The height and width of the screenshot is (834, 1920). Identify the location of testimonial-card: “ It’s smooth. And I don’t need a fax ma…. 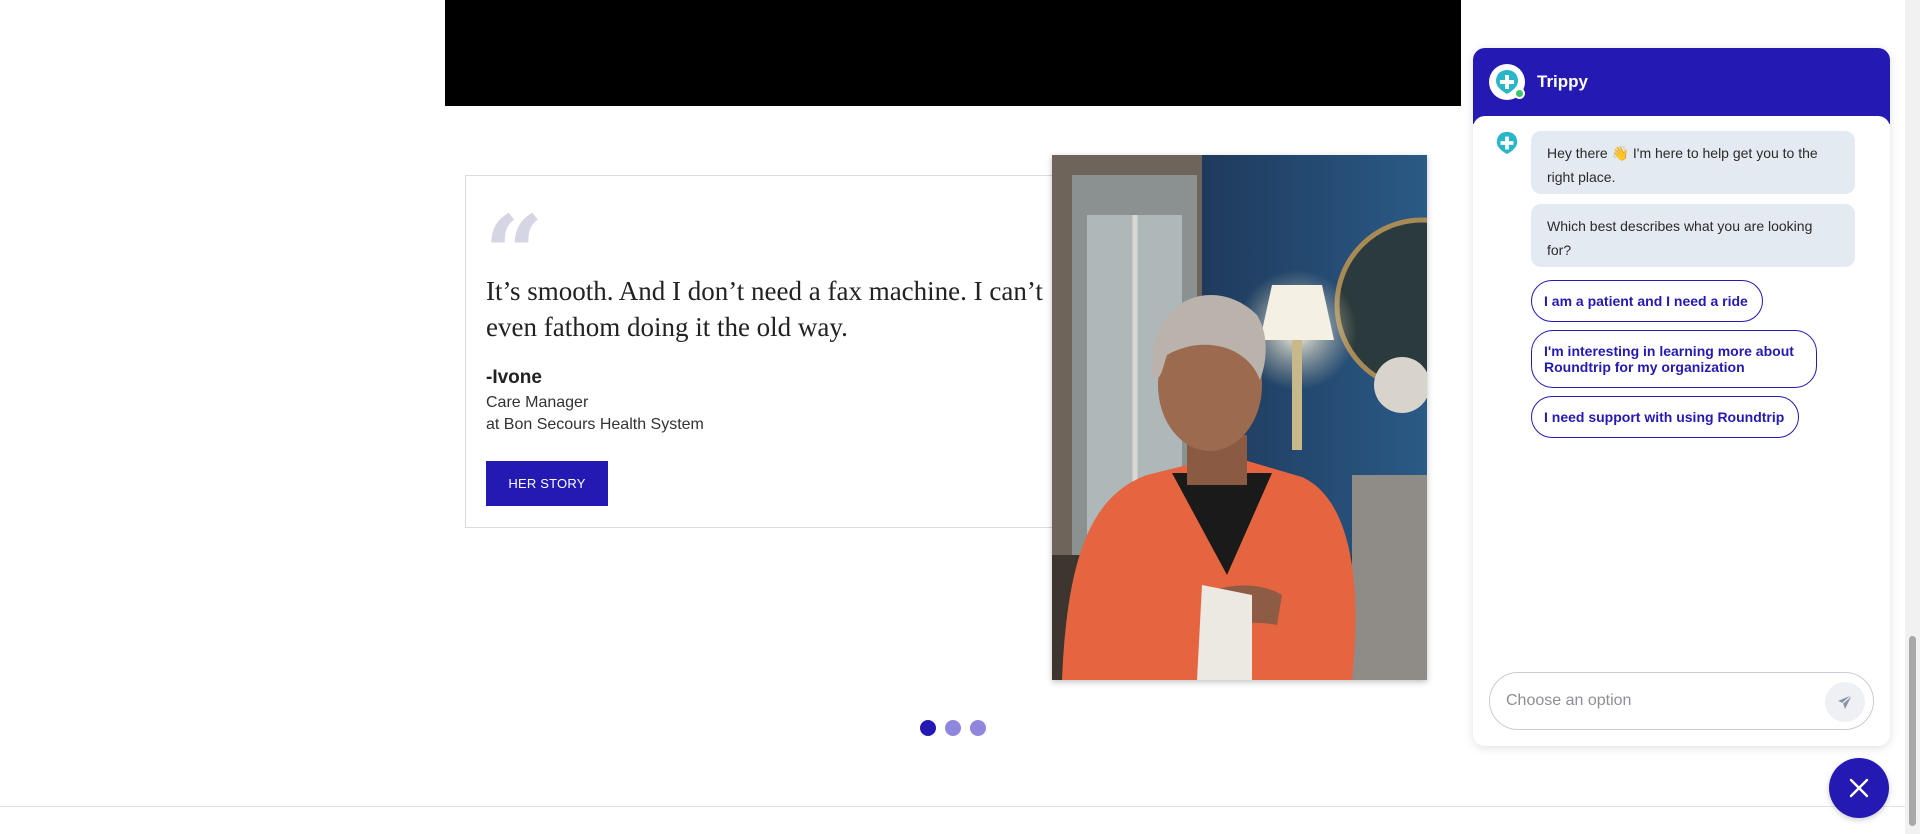
(762, 351).